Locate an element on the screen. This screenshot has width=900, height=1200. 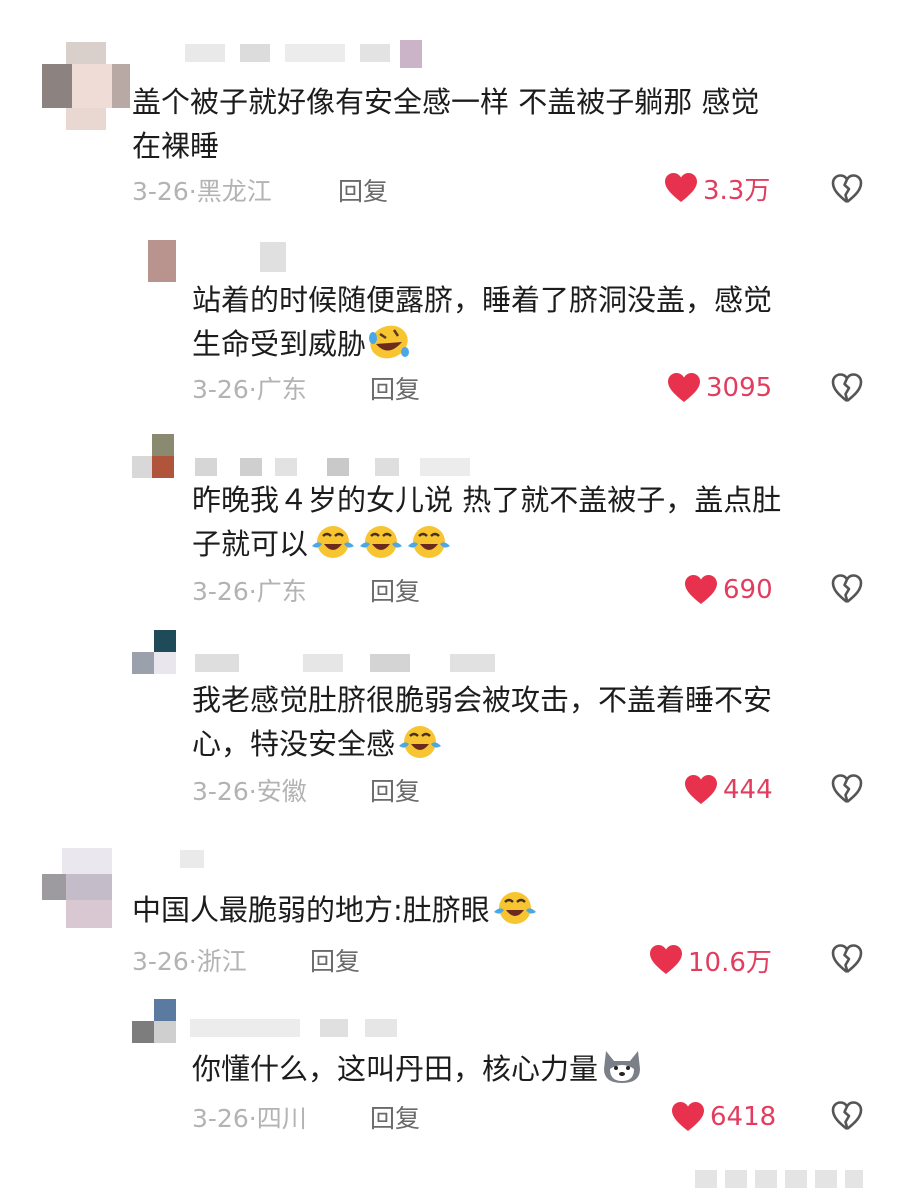
comment-region: 四川 is located at coordinates (281, 1118).